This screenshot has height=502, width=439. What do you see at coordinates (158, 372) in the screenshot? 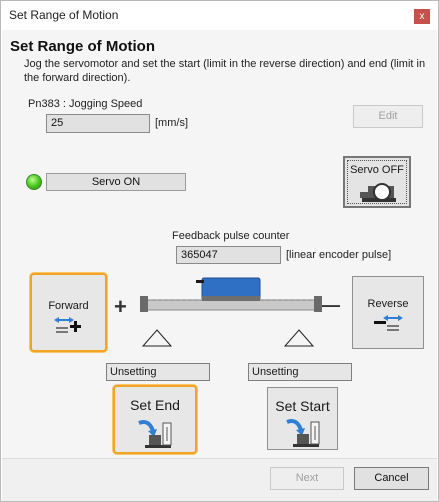
I see `end-limit-status: Unsetting` at bounding box center [158, 372].